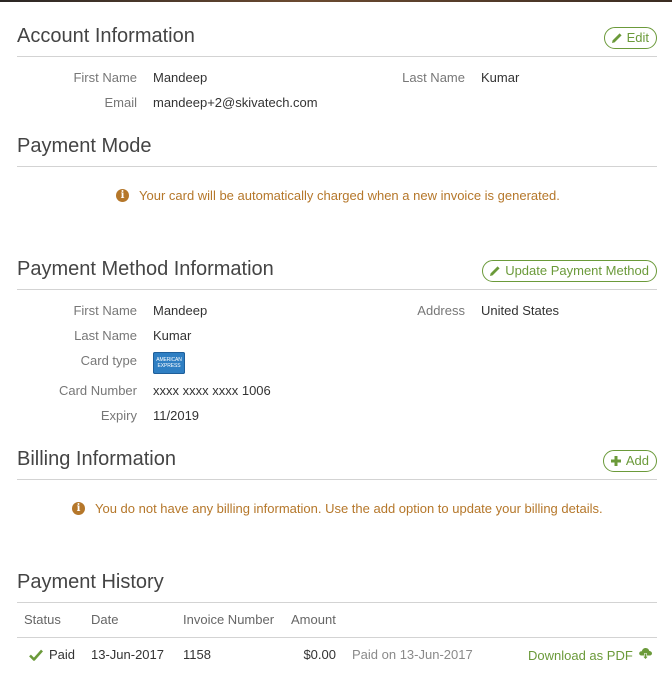  I want to click on edit-button: Edit, so click(630, 38).